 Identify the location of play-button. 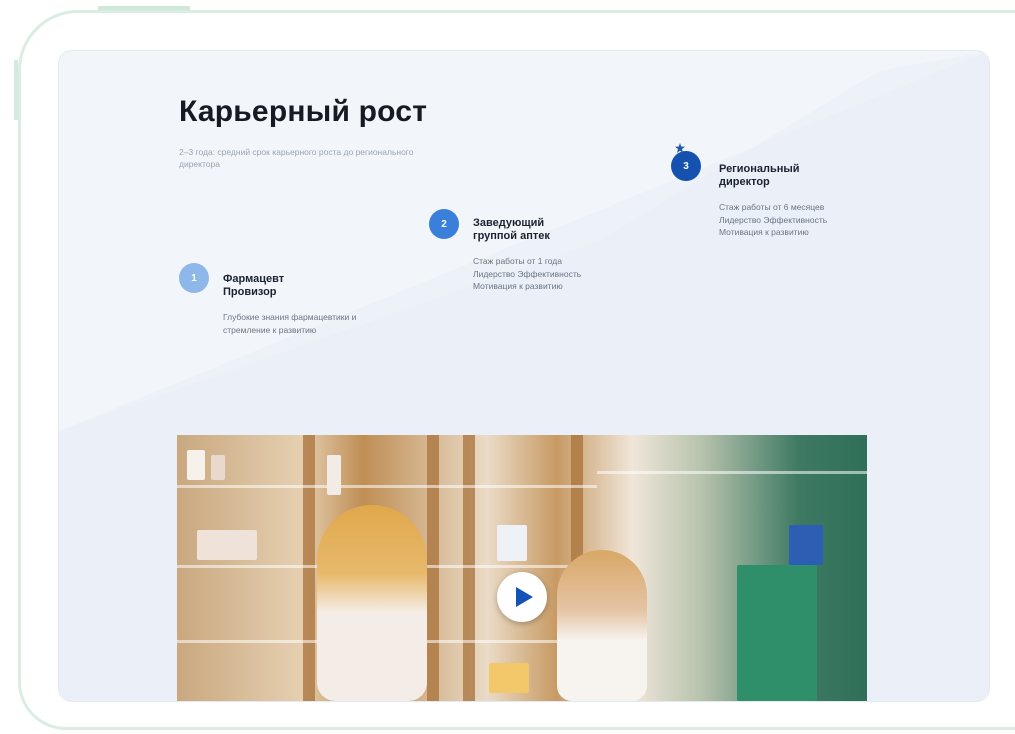
(522, 597).